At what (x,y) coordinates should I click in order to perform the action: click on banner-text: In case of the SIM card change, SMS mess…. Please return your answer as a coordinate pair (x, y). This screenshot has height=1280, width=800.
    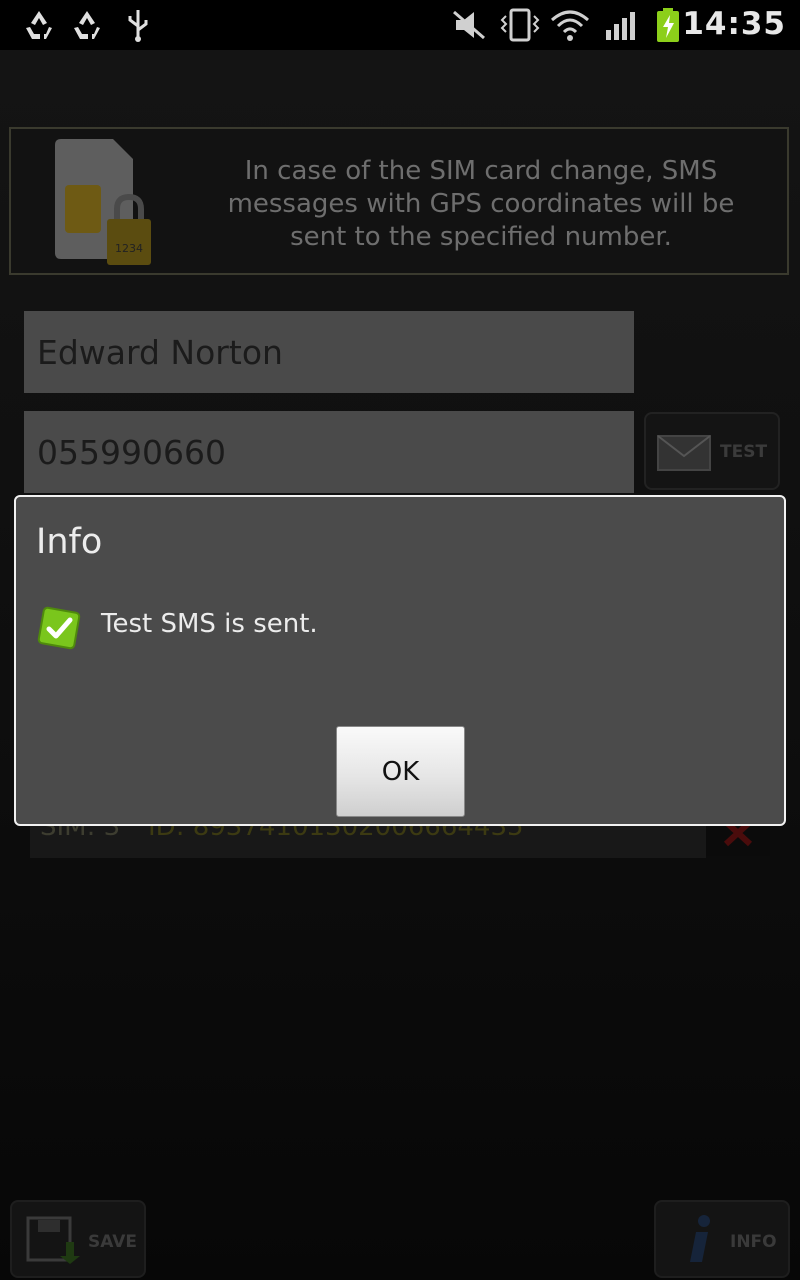
    Looking at the image, I should click on (481, 204).